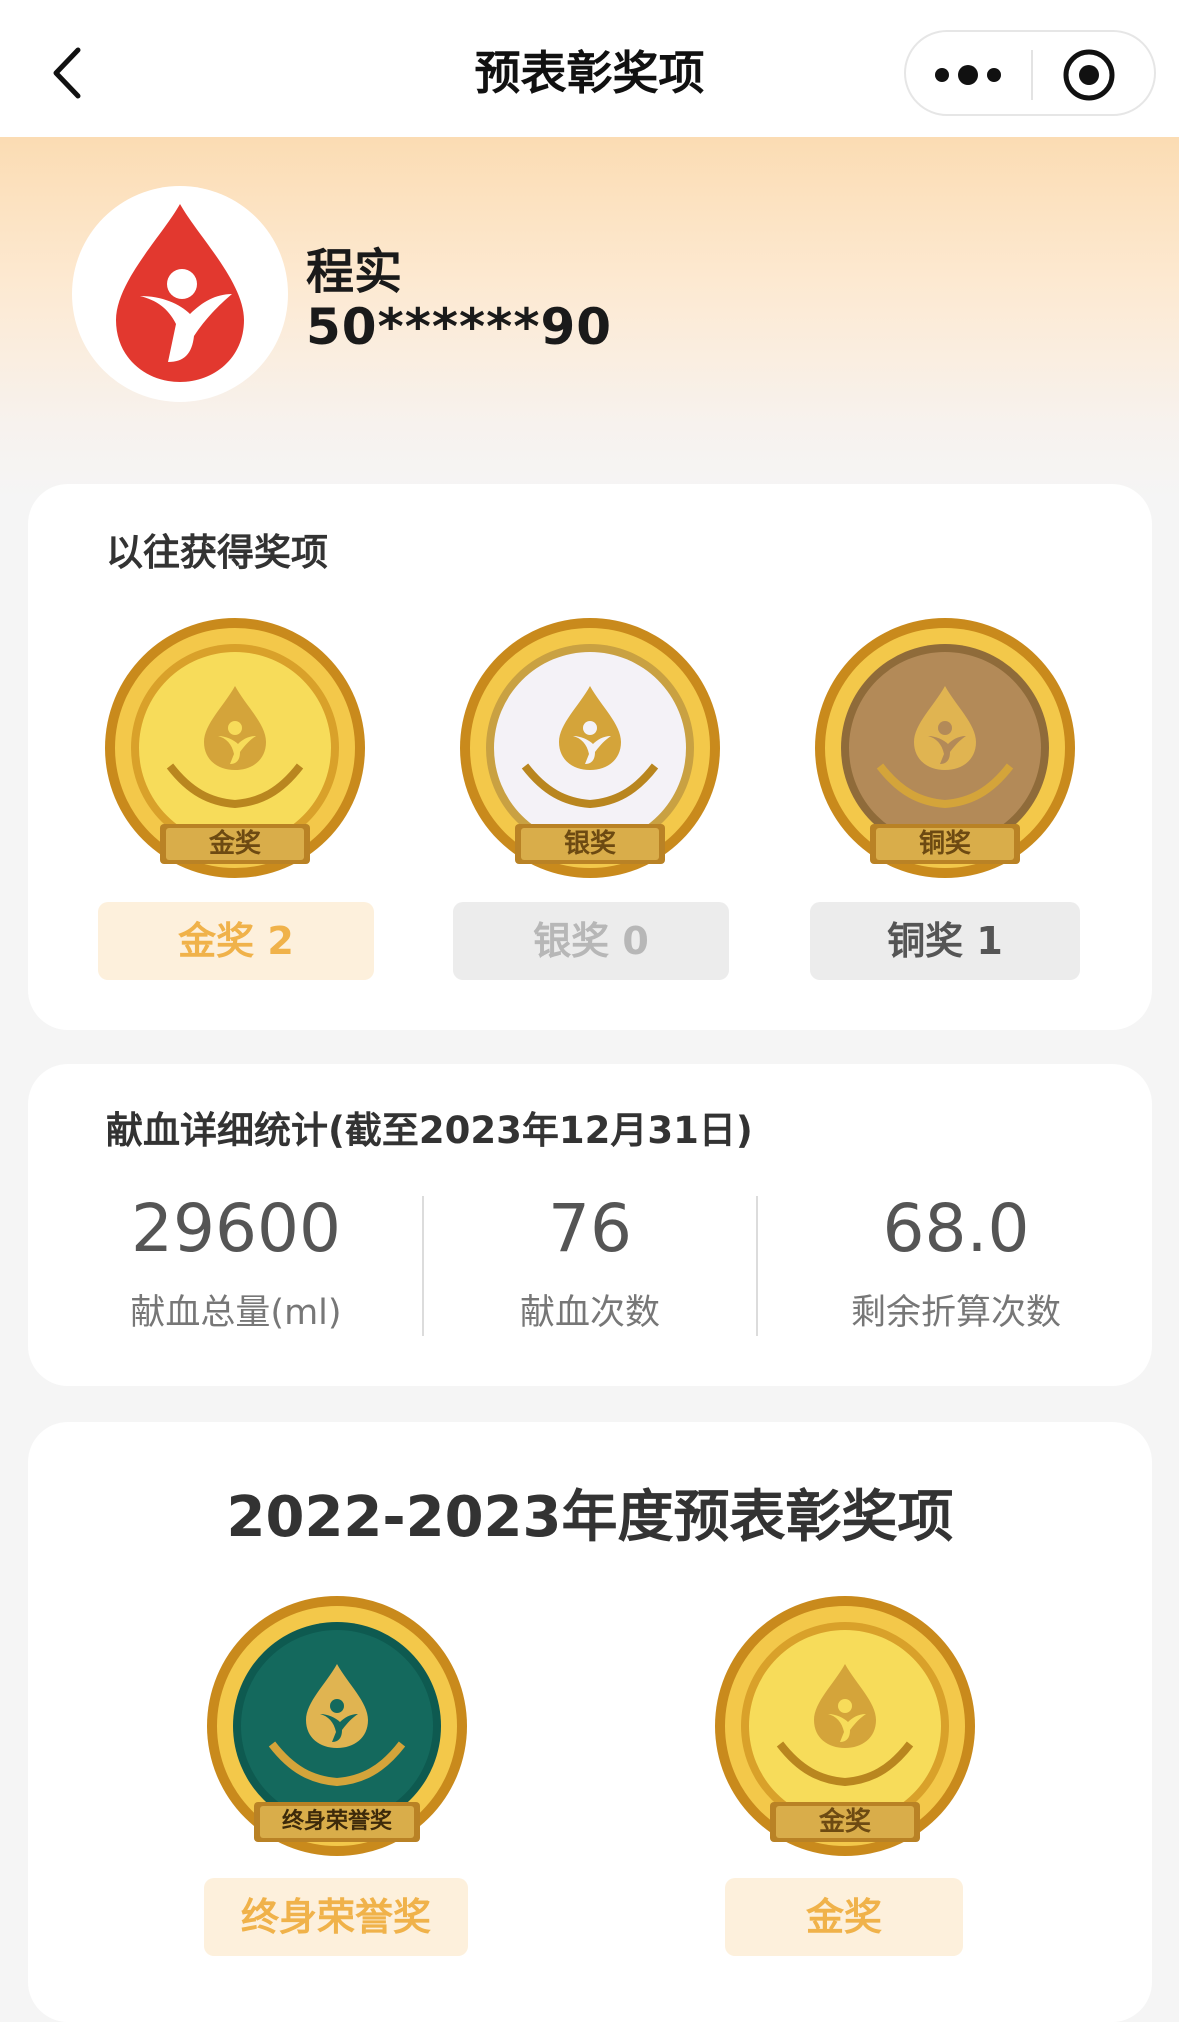 This screenshot has height=2022, width=1179. What do you see at coordinates (944, 844) in the screenshot?
I see `bronze-medal-label: 铜奖` at bounding box center [944, 844].